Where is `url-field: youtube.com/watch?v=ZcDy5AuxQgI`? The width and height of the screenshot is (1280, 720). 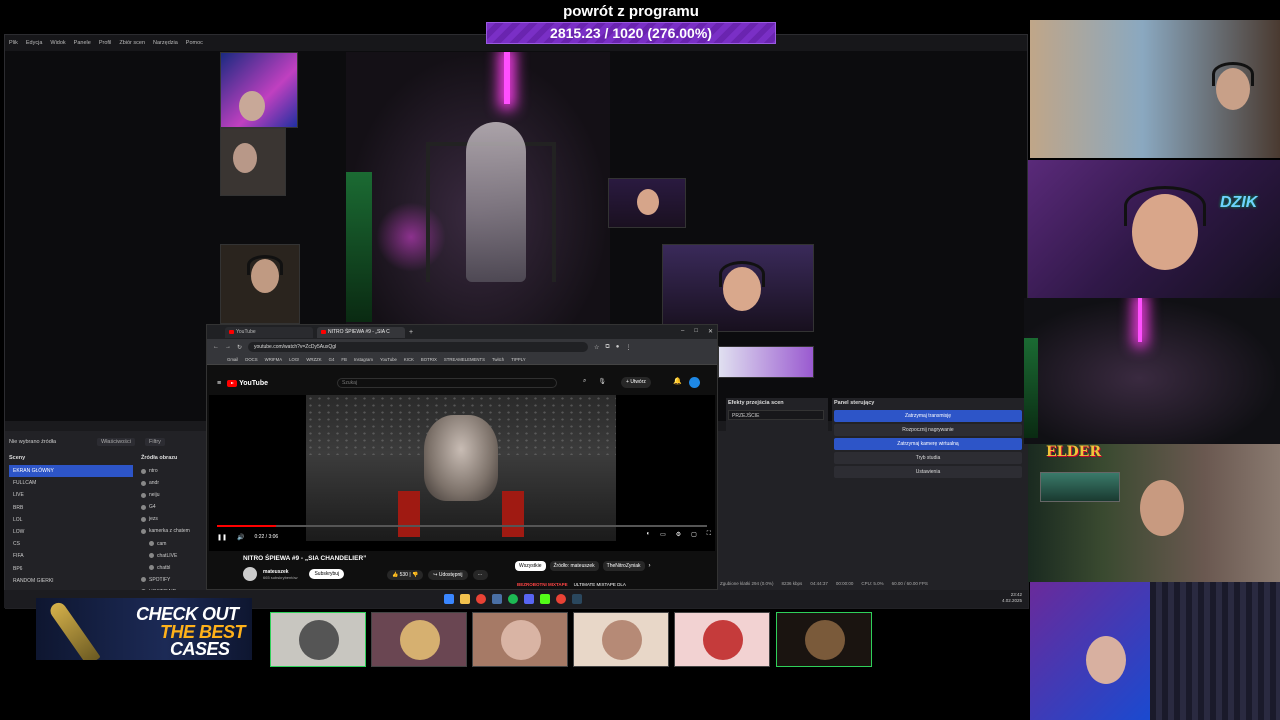 url-field: youtube.com/watch?v=ZcDy5AuxQgI is located at coordinates (418, 347).